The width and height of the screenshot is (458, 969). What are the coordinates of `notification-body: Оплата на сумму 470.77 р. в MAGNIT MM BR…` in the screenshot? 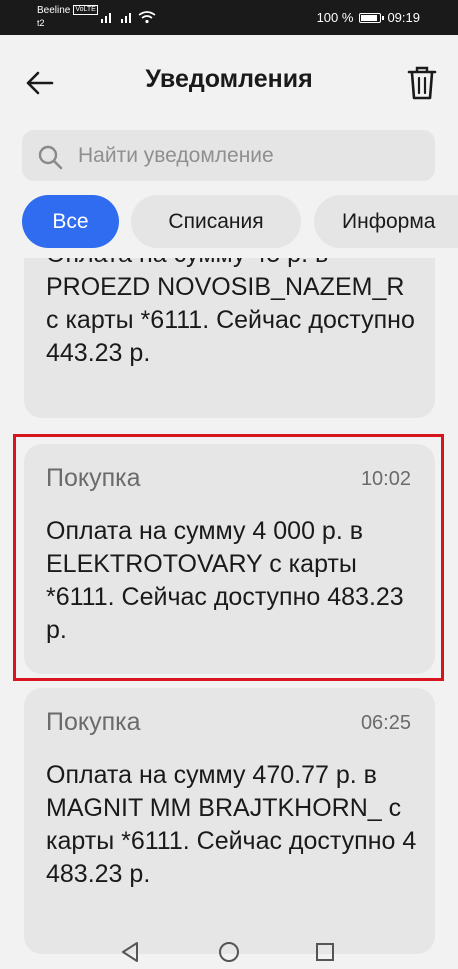 It's located at (231, 824).